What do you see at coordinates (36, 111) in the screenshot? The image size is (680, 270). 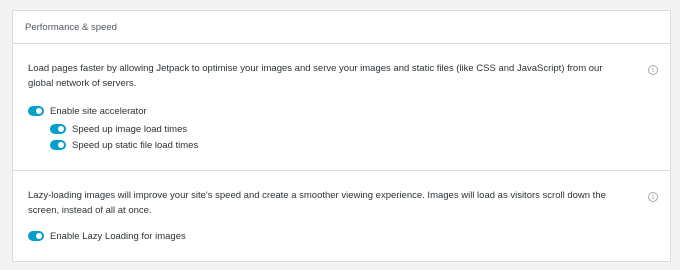 I see `site-accelerator-toggle` at bounding box center [36, 111].